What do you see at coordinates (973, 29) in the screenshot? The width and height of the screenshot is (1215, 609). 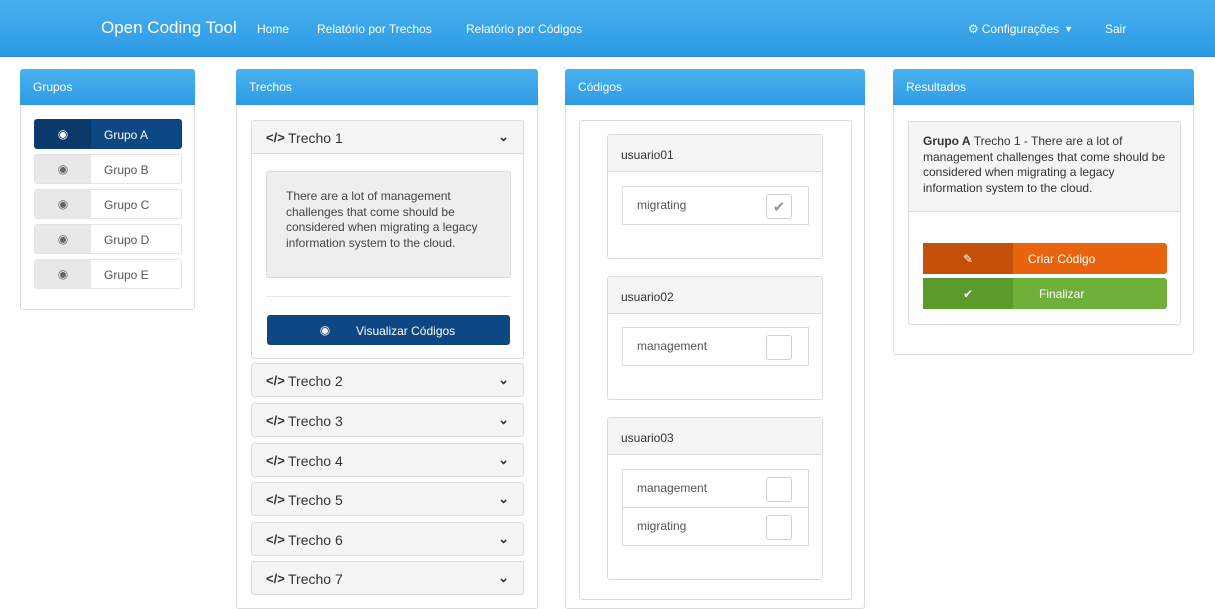 I see `gear-icon: ⚙` at bounding box center [973, 29].